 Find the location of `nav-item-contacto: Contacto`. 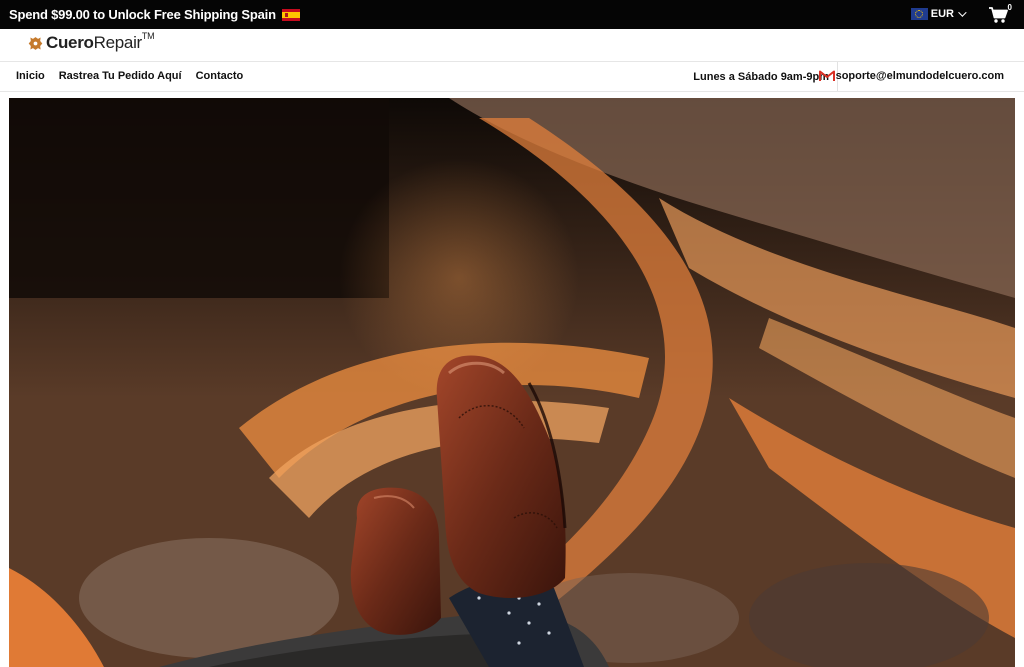

nav-item-contacto: Contacto is located at coordinates (220, 76).